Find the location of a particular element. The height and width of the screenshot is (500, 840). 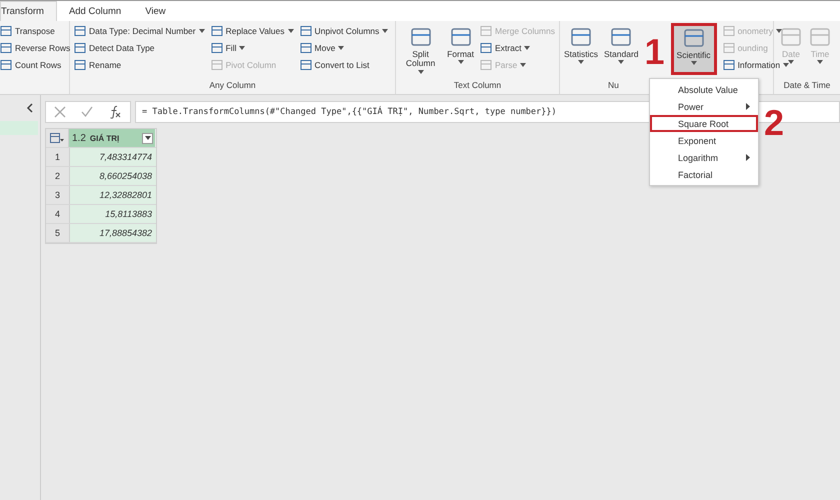

type-label: 1.2 is located at coordinates (79, 138).